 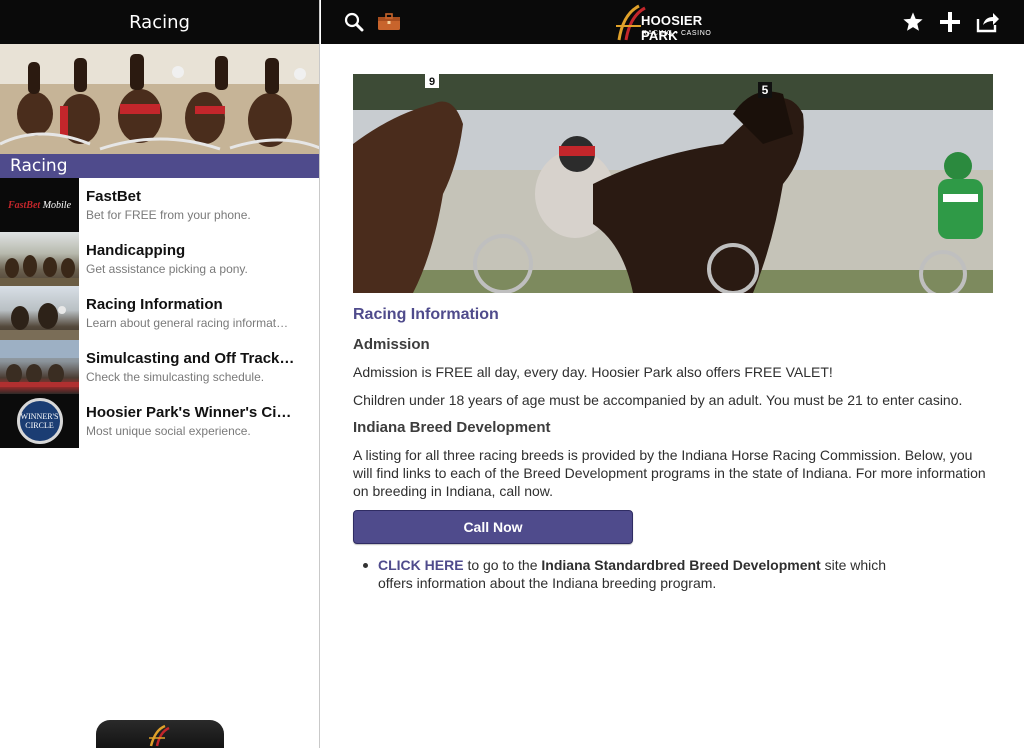 I want to click on hoosier-park-logo-icon, so click(x=159, y=735).